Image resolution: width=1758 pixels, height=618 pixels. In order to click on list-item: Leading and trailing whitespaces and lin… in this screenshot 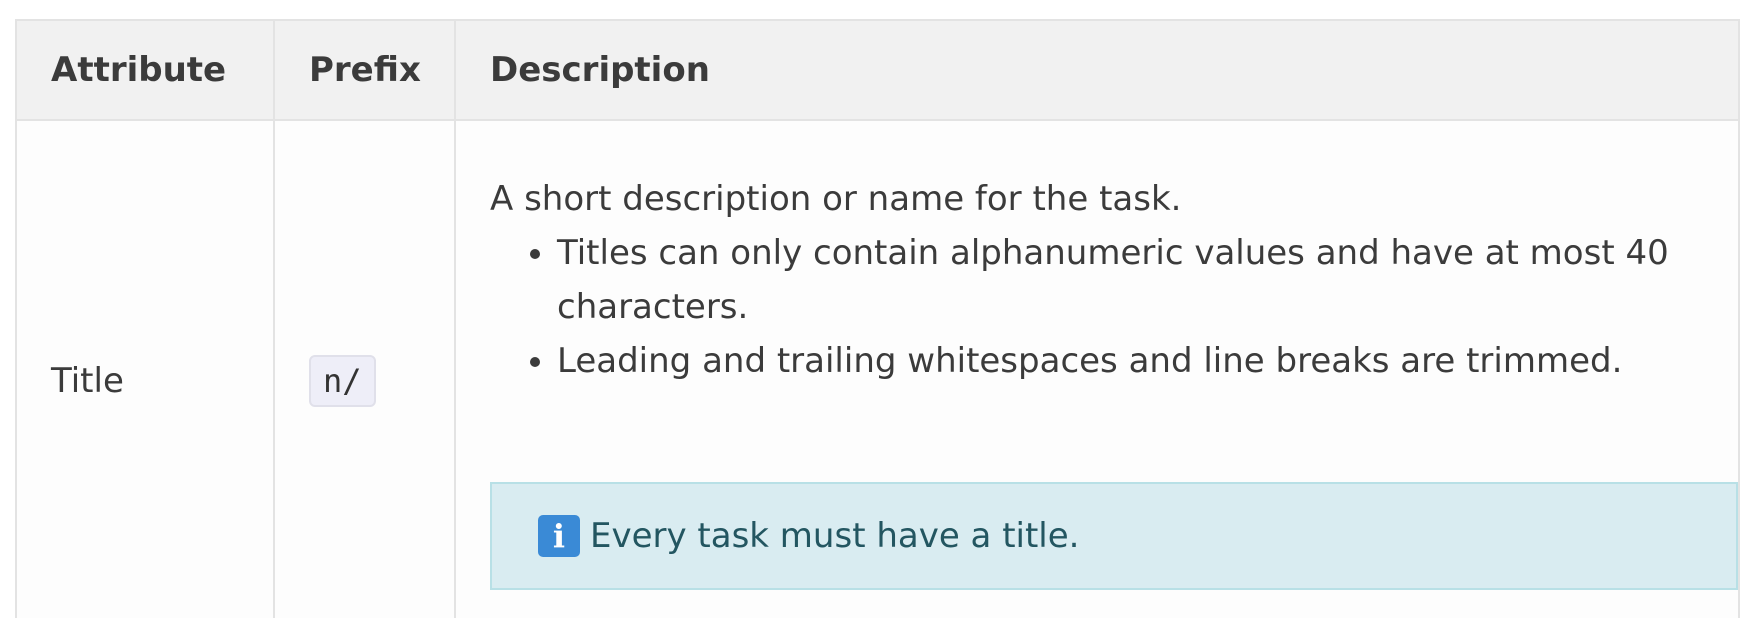, I will do `click(1147, 361)`.